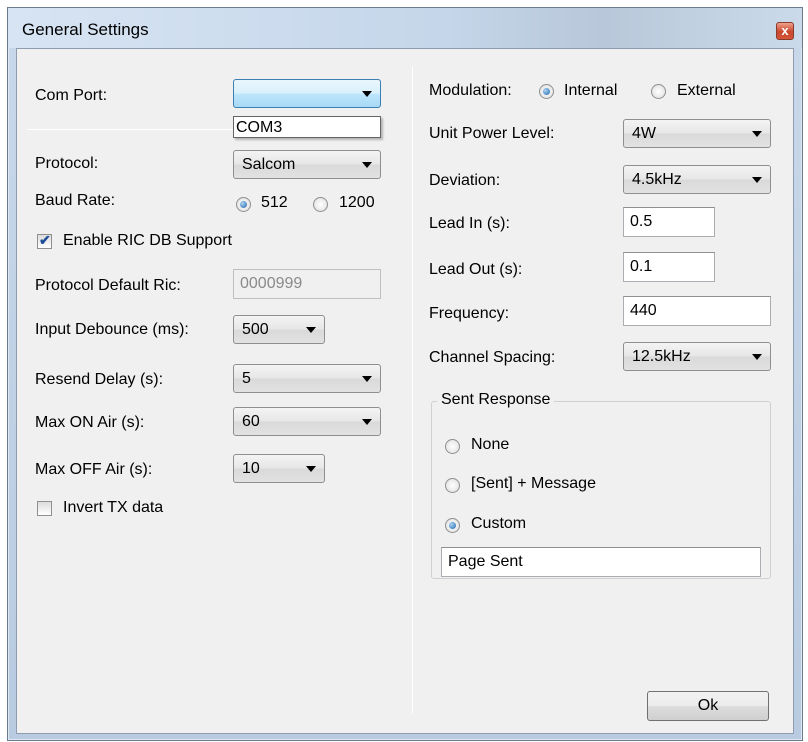 This screenshot has height=742, width=808. What do you see at coordinates (357, 202) in the screenshot?
I see `baud-1200-label: 1200` at bounding box center [357, 202].